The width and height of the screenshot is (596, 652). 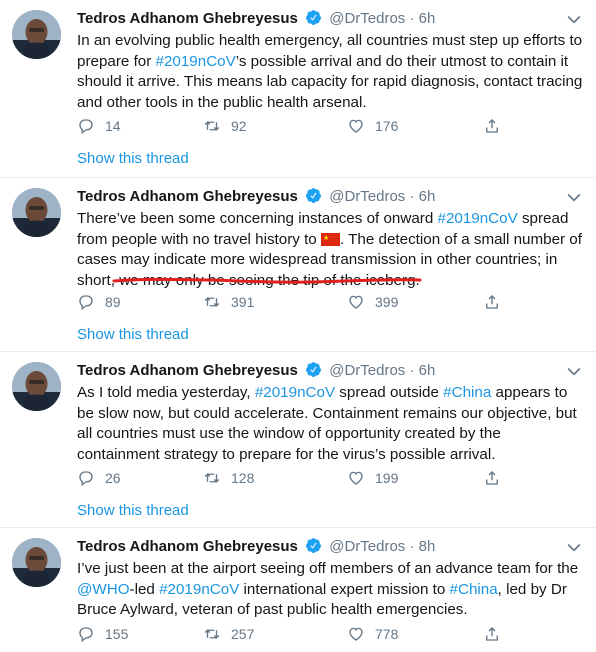 What do you see at coordinates (372, 478) in the screenshot?
I see `like-button: 199` at bounding box center [372, 478].